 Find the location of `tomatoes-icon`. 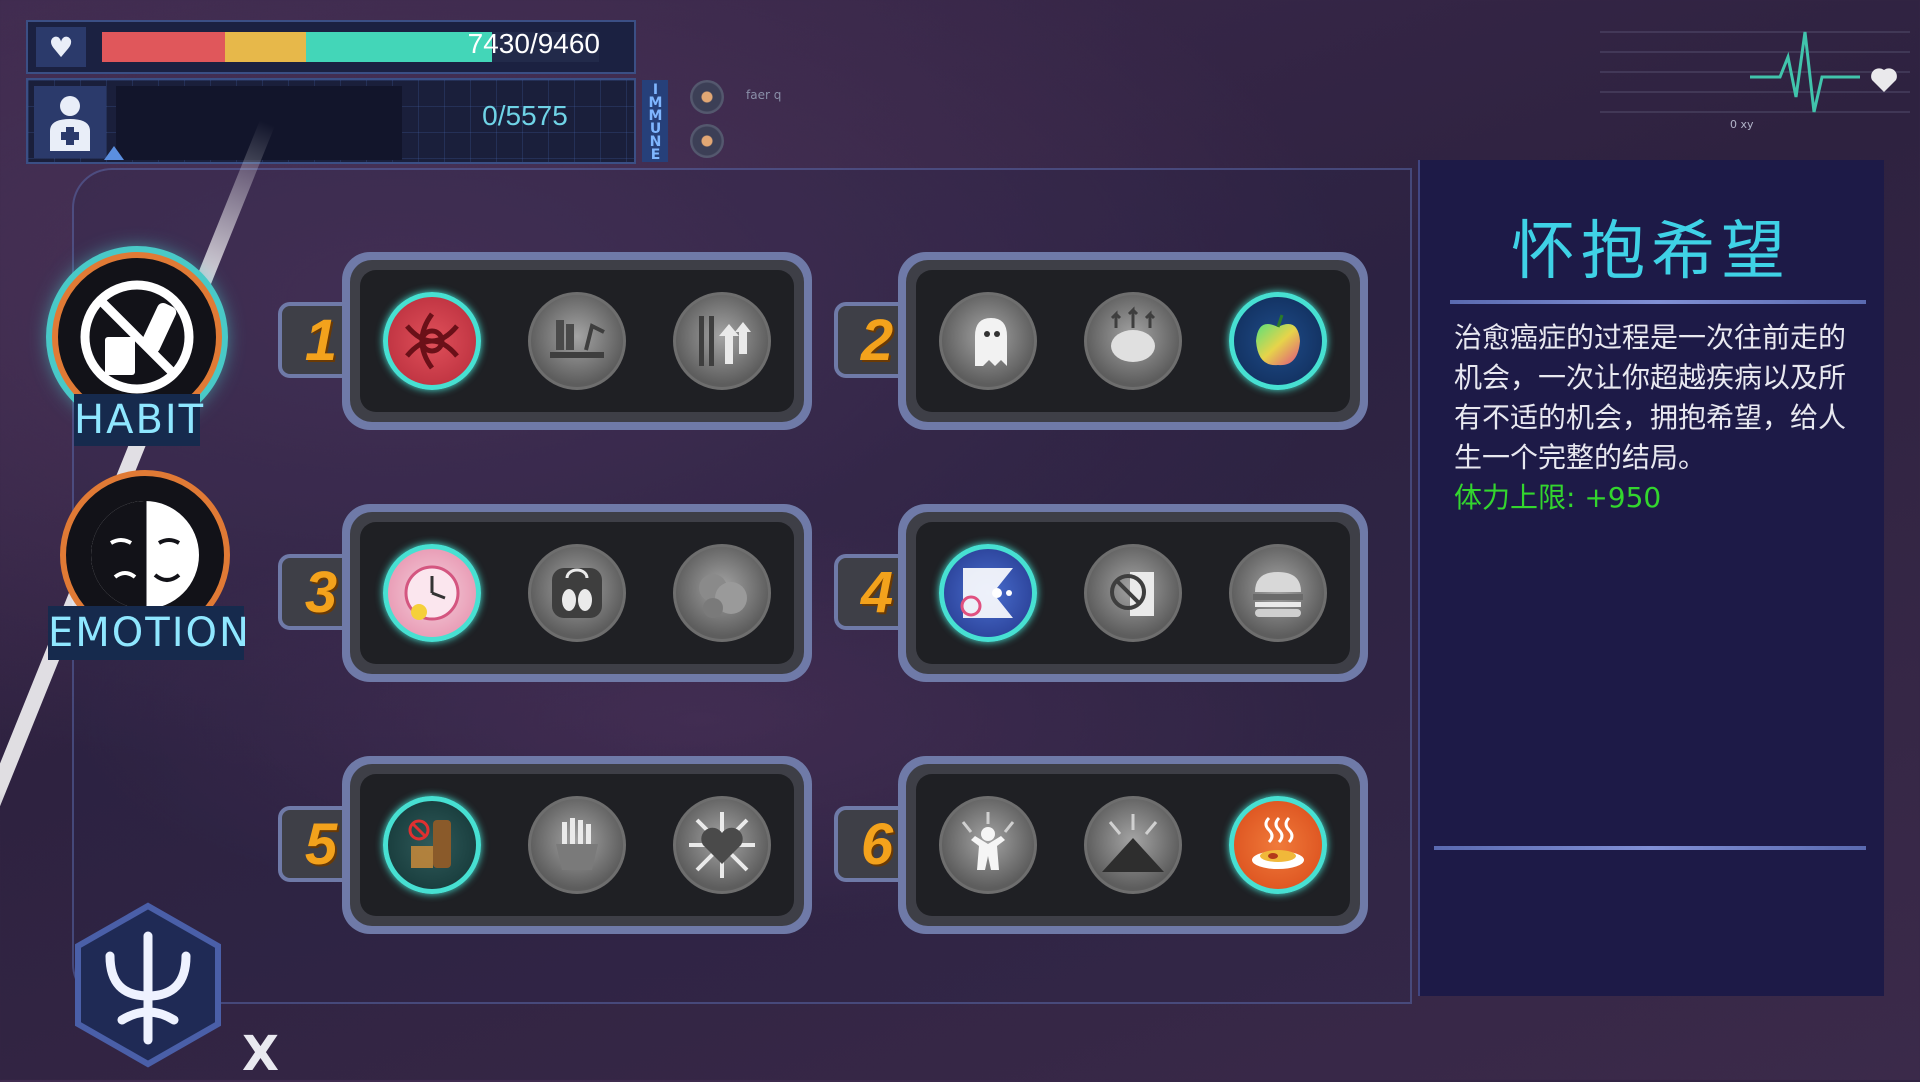

tomatoes-icon is located at coordinates (721, 593).